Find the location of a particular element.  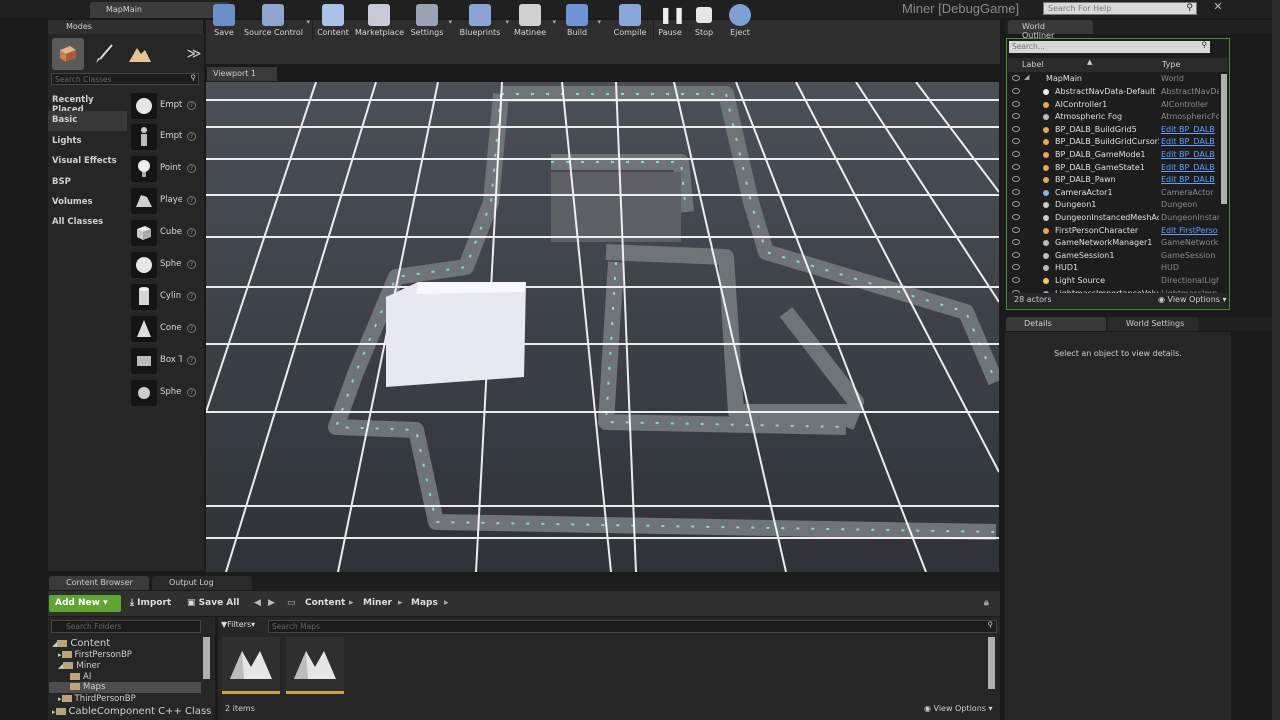

folder-thirdpersonbp: ▸ ThirdPersonBP is located at coordinates (97, 699).